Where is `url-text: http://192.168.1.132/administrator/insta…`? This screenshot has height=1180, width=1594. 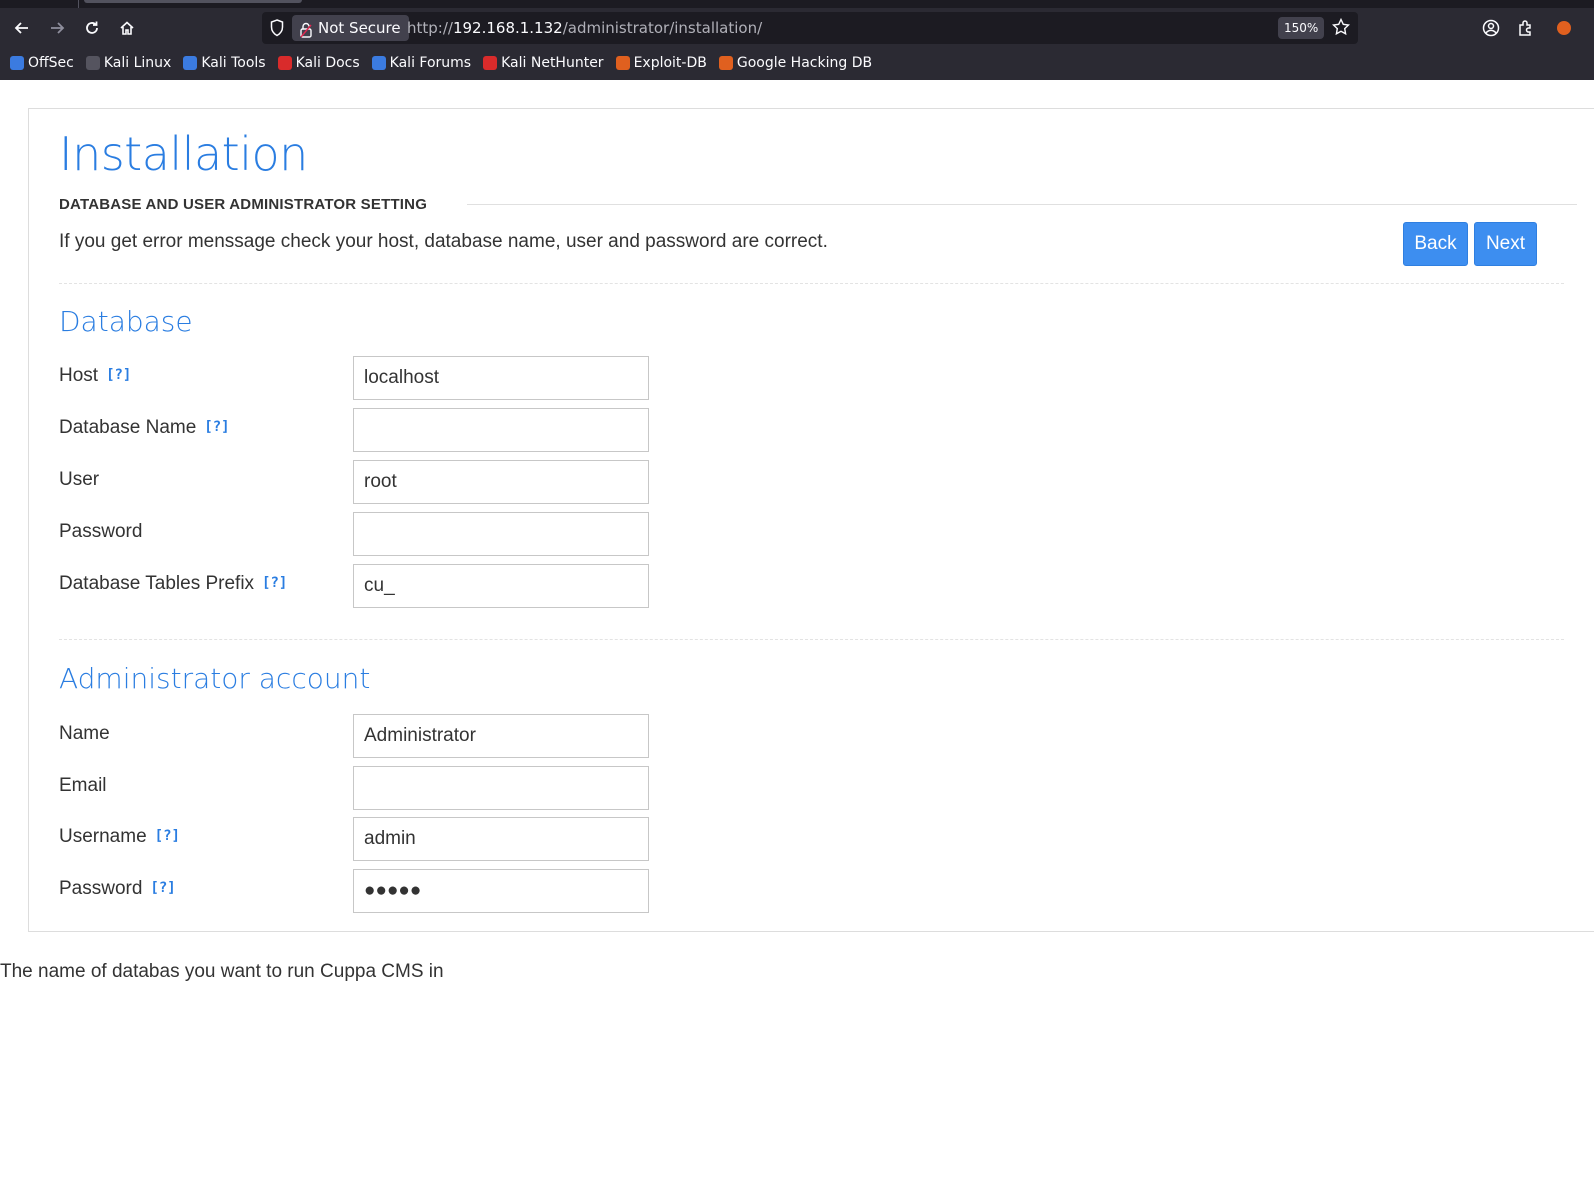
url-text: http://192.168.1.132/administrator/insta… is located at coordinates (584, 28).